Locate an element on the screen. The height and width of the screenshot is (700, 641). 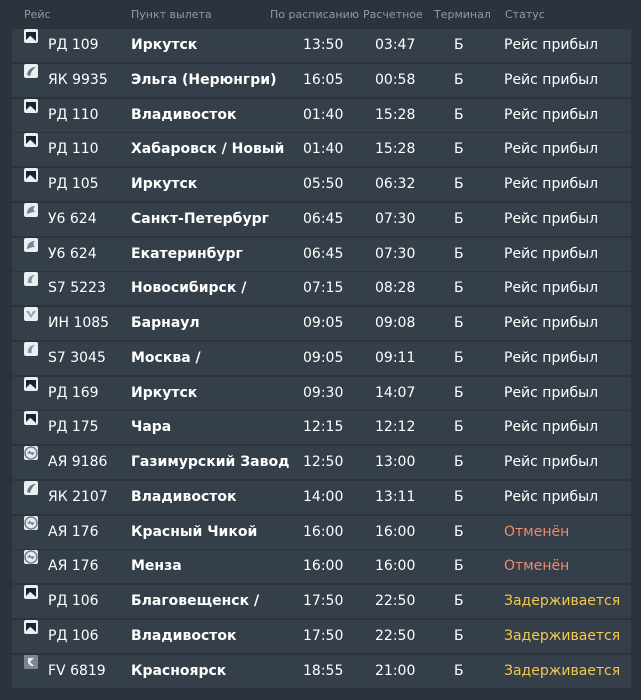
header-status: Статус is located at coordinates (525, 14).